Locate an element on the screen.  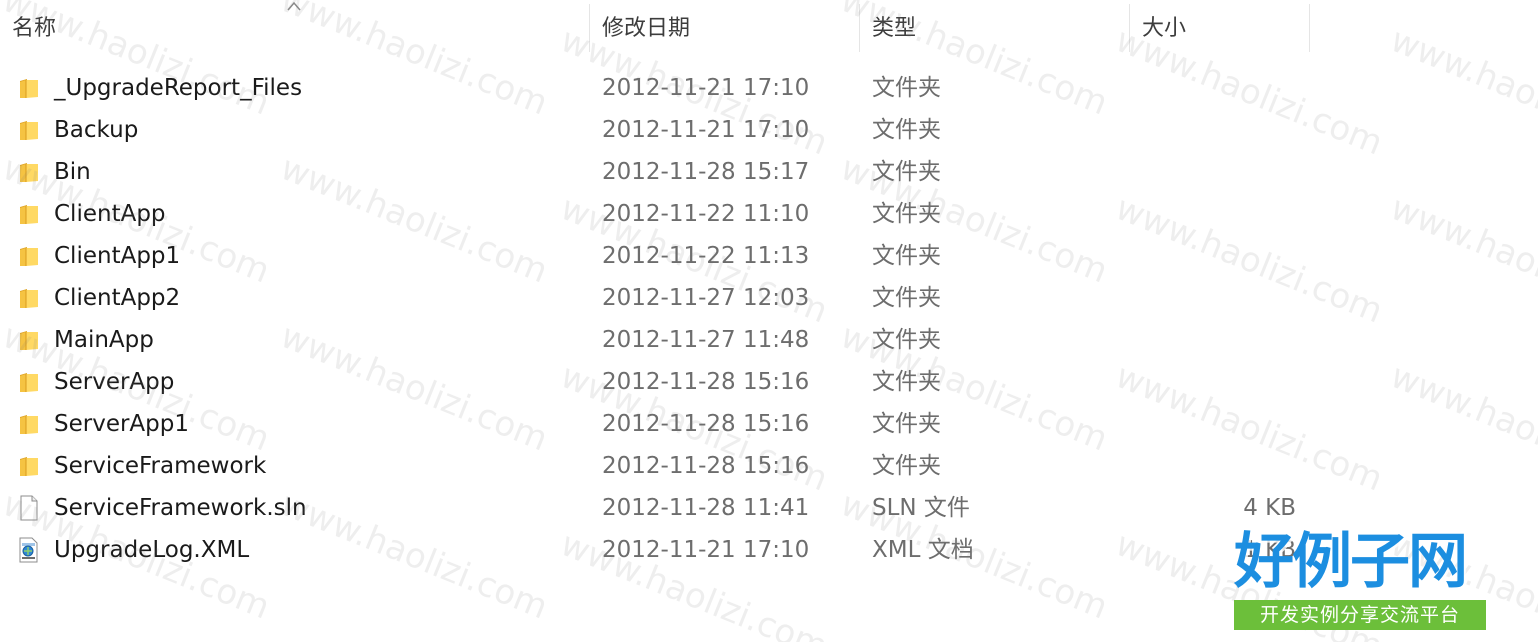
file-name: UpgradeLog.XML is located at coordinates (151, 550).